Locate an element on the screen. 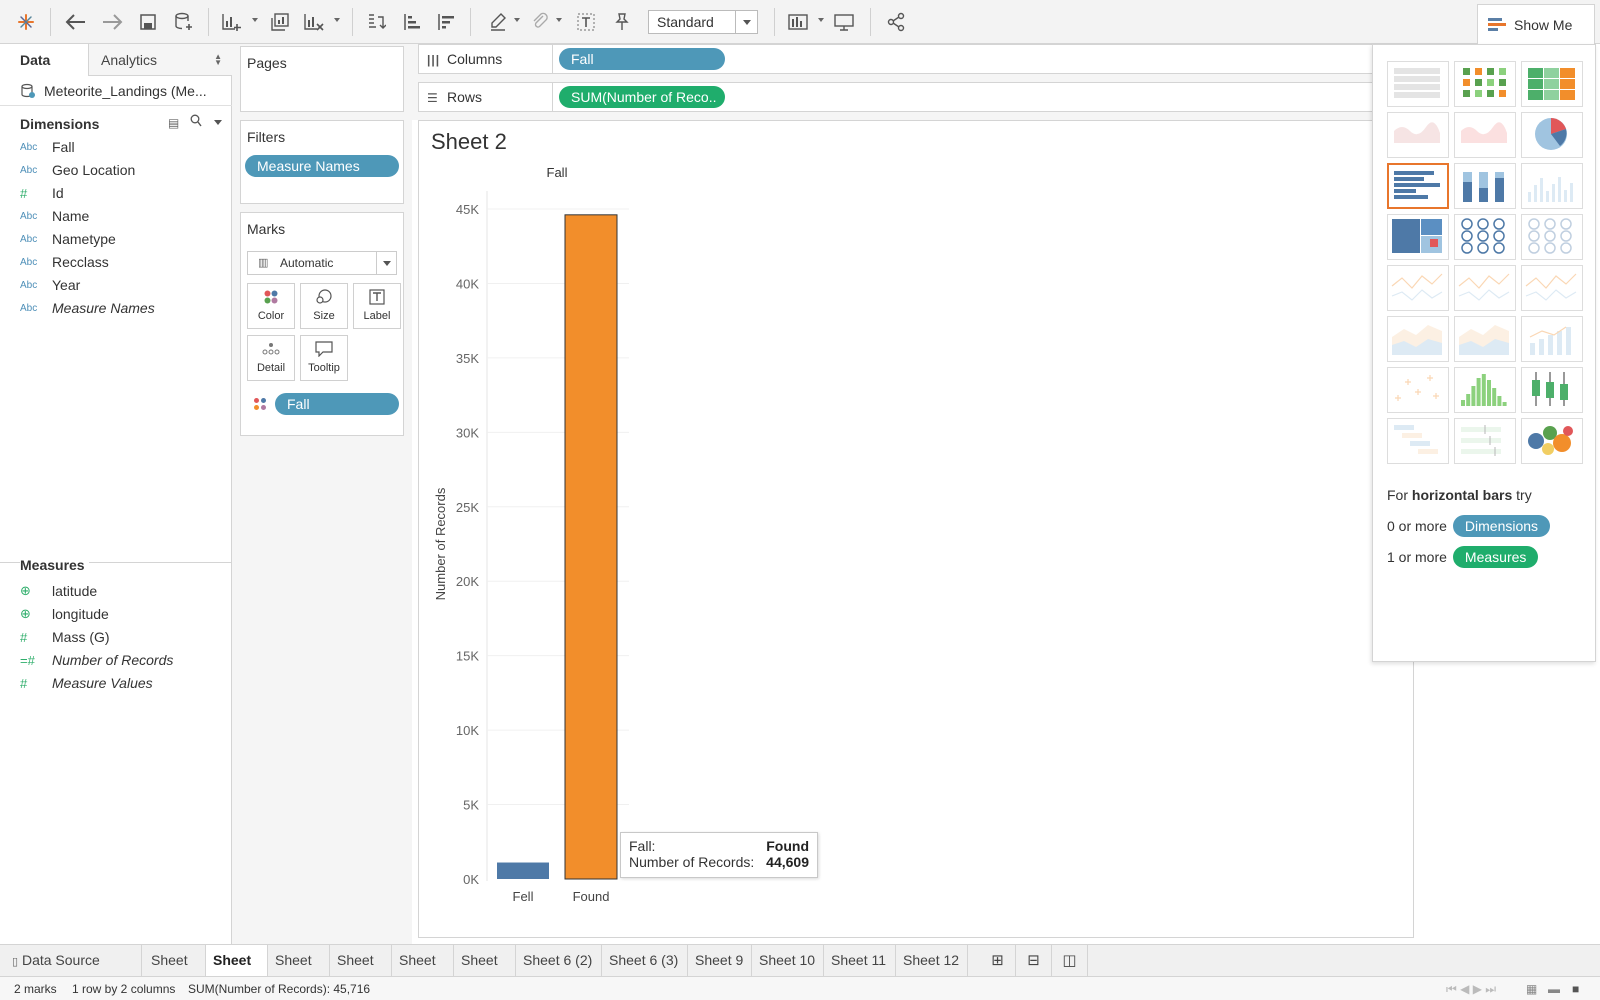  area-discrete-thumbnail is located at coordinates (1485, 339).